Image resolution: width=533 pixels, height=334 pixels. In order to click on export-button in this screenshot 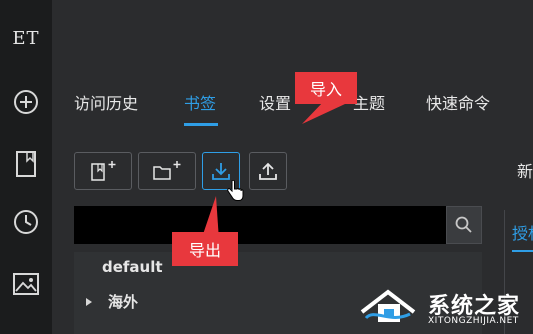, I will do `click(268, 171)`.